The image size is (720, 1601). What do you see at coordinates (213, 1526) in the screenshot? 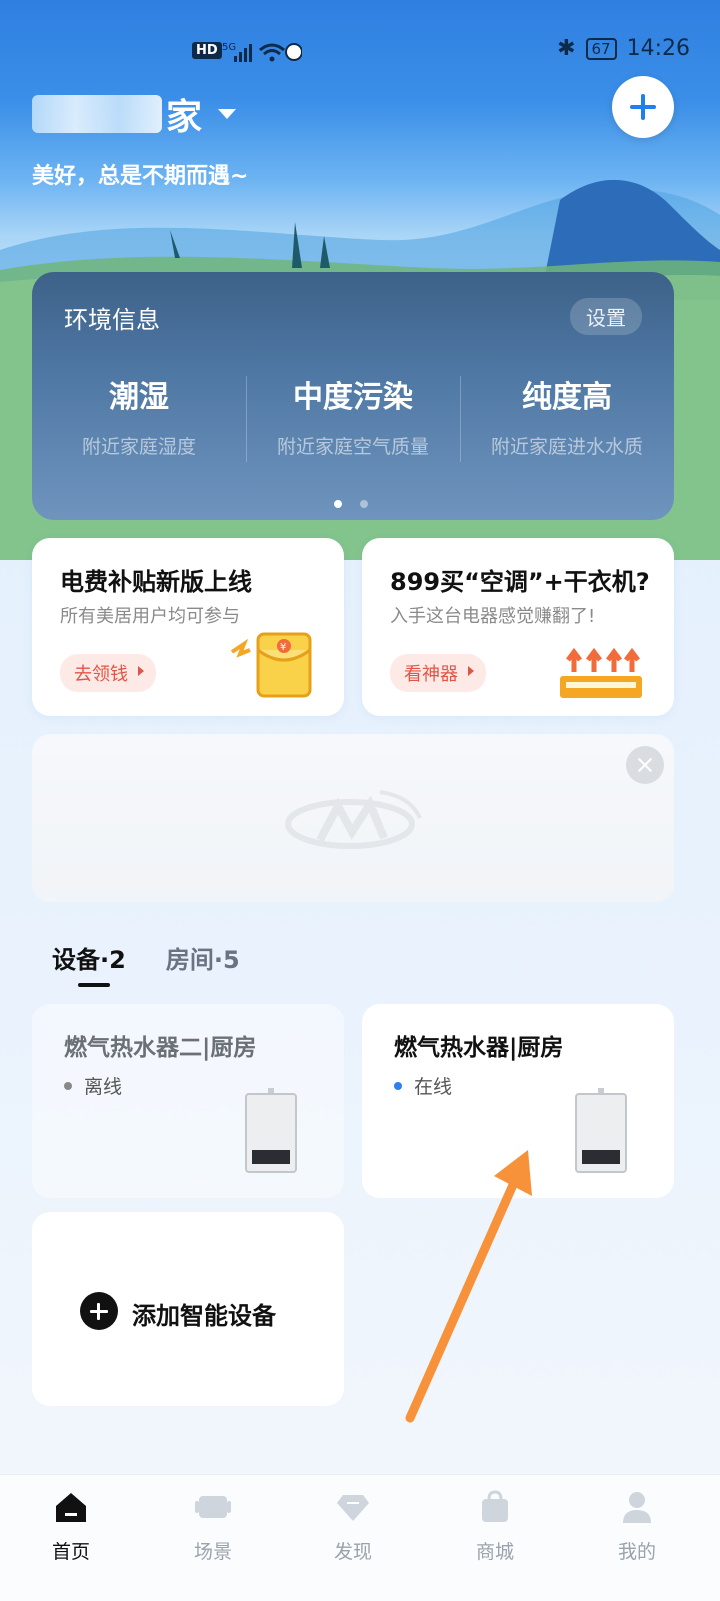
I see `nav-item-scene: 场景` at bounding box center [213, 1526].